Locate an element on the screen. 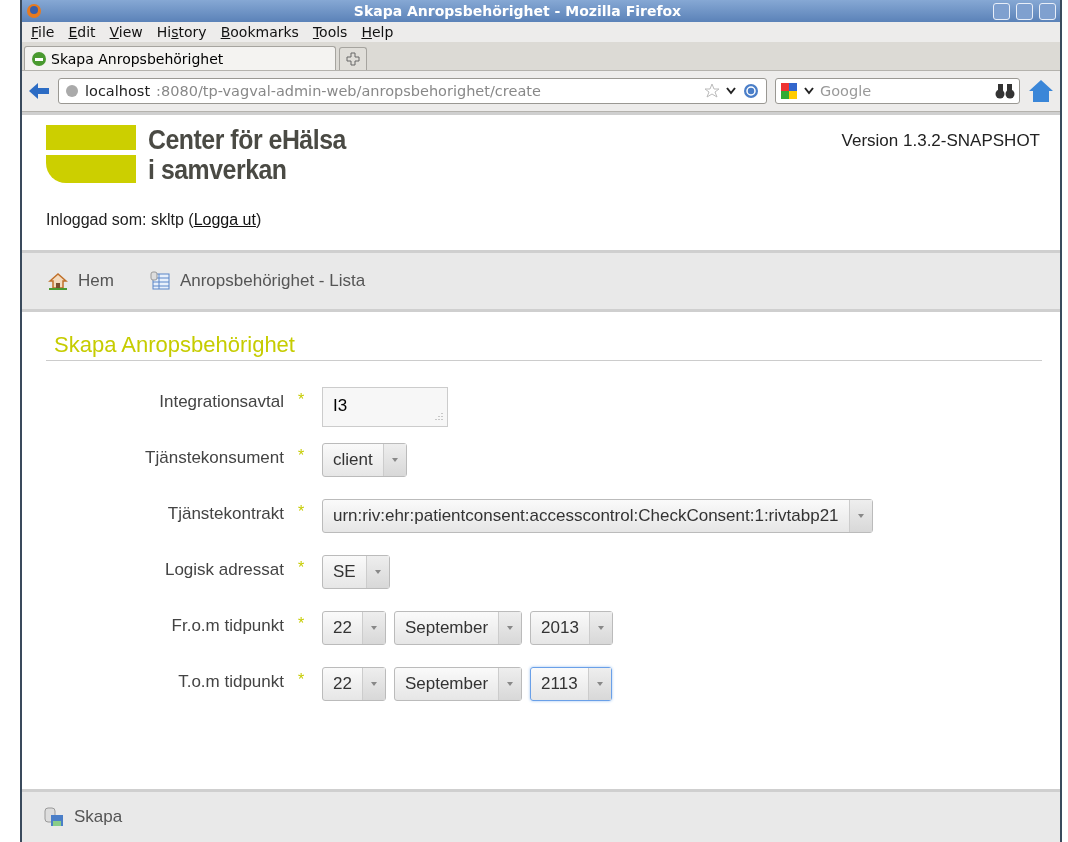 This screenshot has height=842, width=1068. menu-item: View is located at coordinates (126, 32).